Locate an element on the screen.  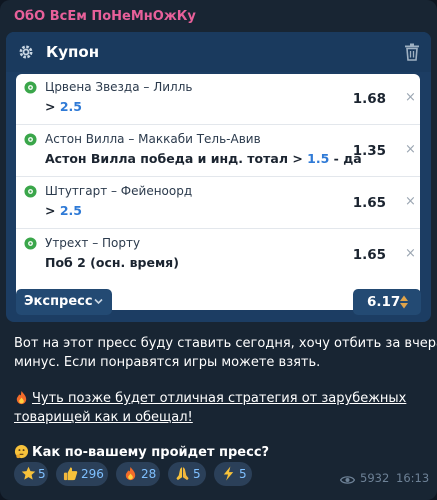
message-link: товарищей как и обещал! is located at coordinates (103, 417).